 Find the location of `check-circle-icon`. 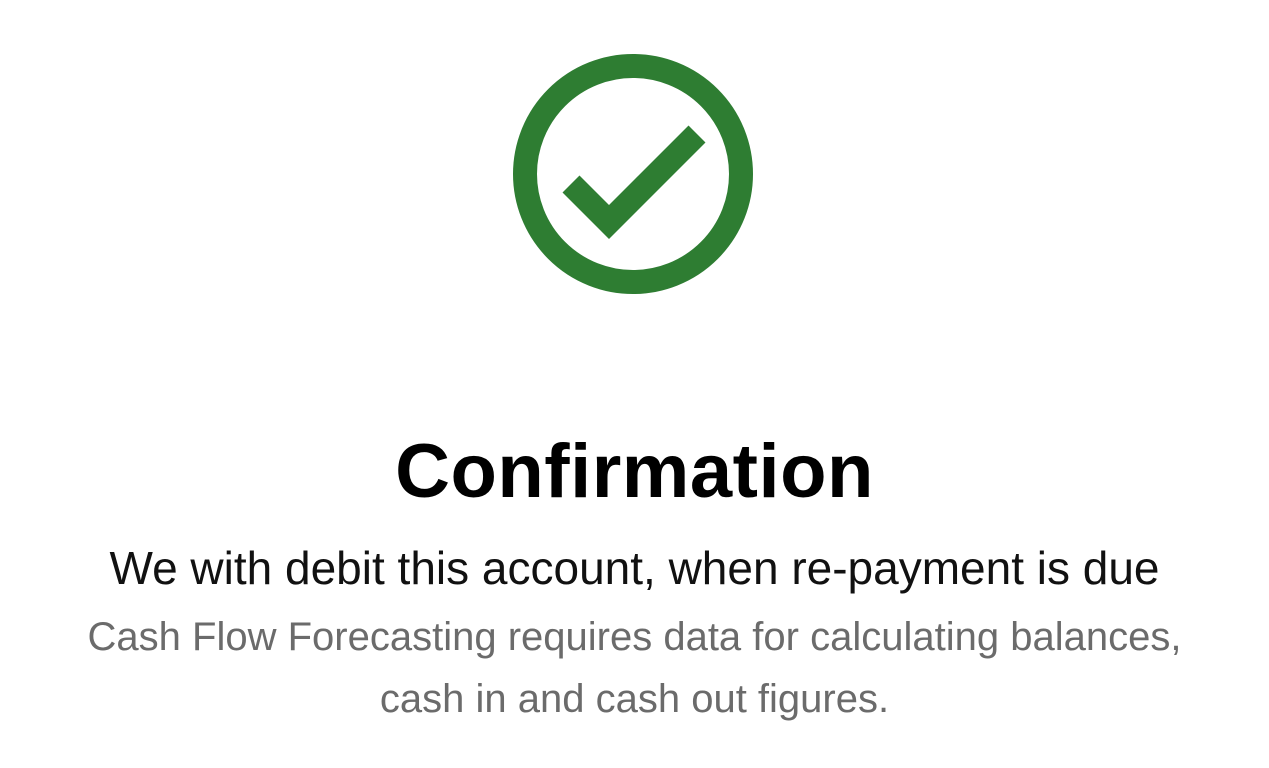

check-circle-icon is located at coordinates (633, 174).